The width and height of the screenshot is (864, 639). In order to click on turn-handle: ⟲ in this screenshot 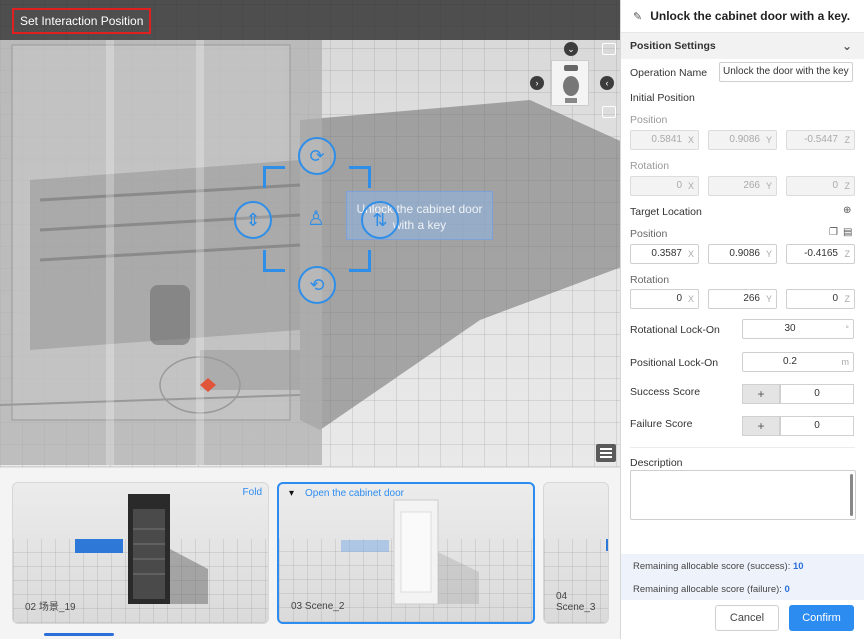, I will do `click(317, 285)`.